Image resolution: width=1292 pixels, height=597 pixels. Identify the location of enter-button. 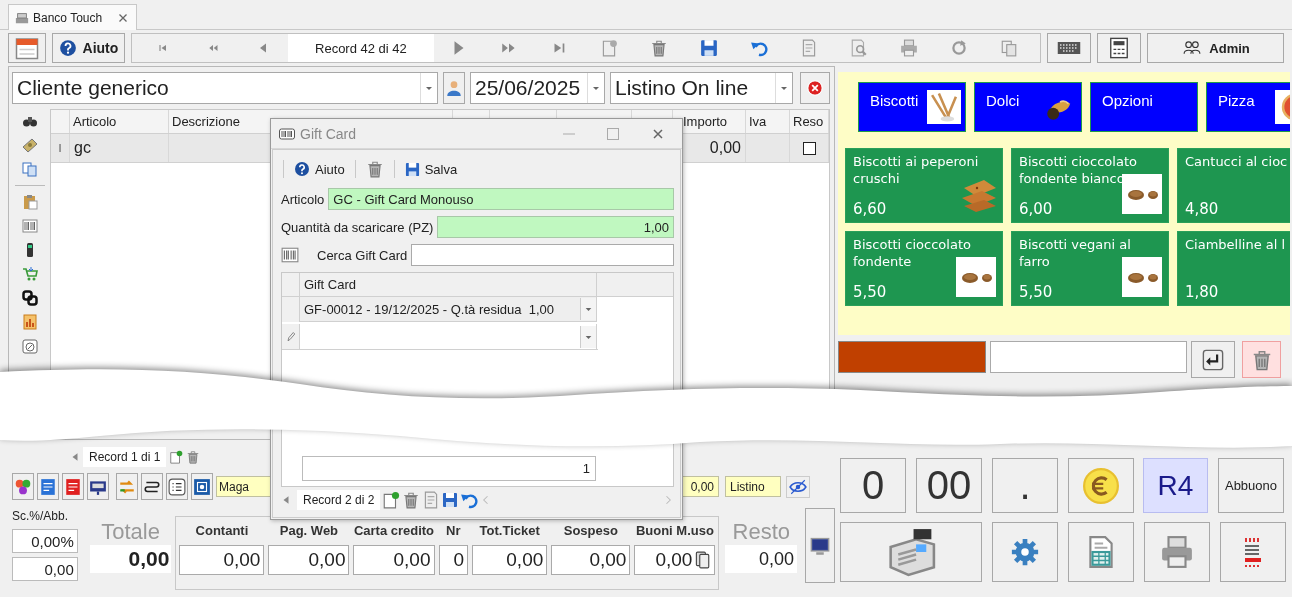
(1213, 359).